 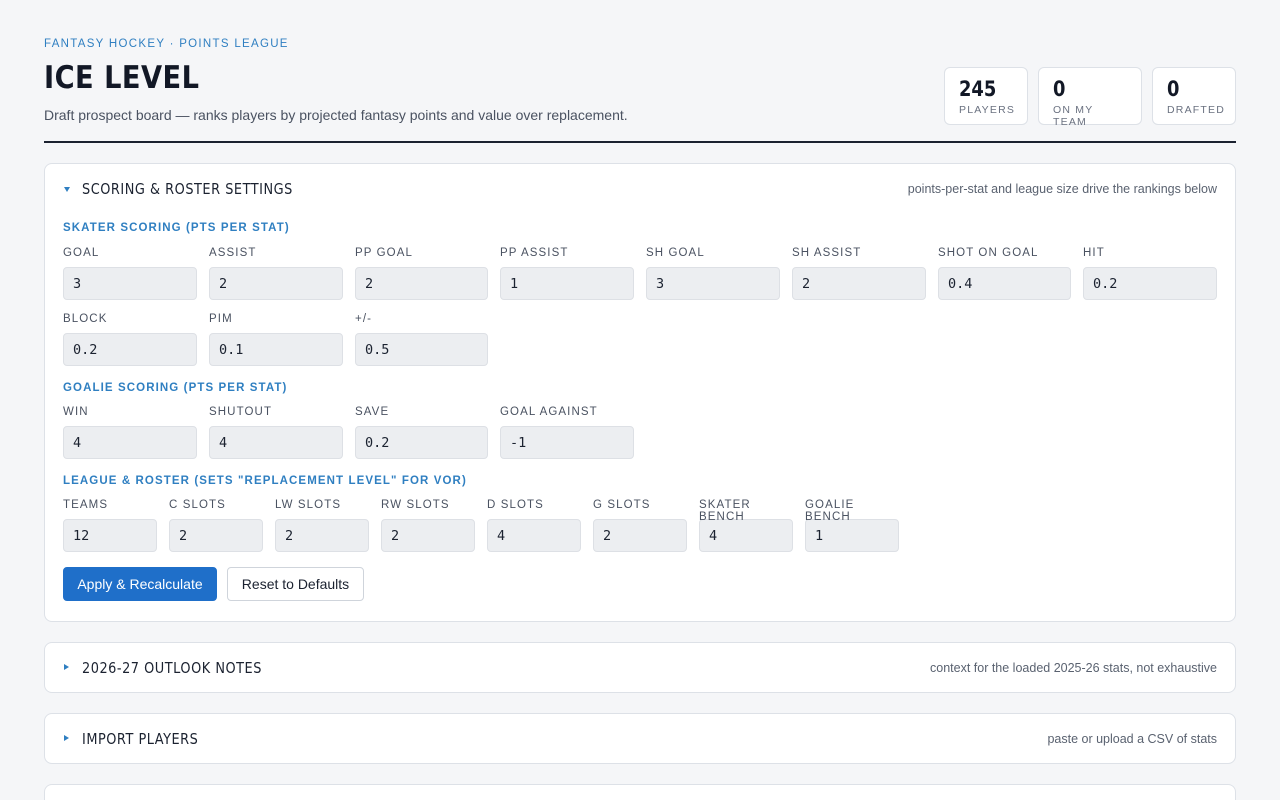 I want to click on field-pim: PIM, so click(x=276, y=339).